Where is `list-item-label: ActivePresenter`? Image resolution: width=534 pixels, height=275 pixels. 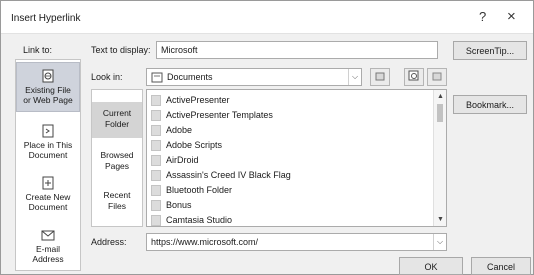
list-item-label: ActivePresenter is located at coordinates (198, 100).